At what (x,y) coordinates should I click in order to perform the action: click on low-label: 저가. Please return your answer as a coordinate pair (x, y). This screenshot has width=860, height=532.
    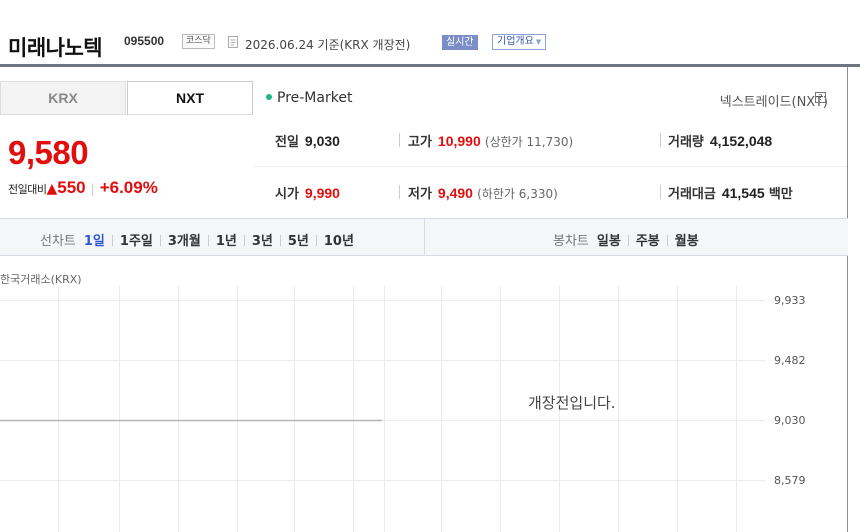
    Looking at the image, I should click on (420, 194).